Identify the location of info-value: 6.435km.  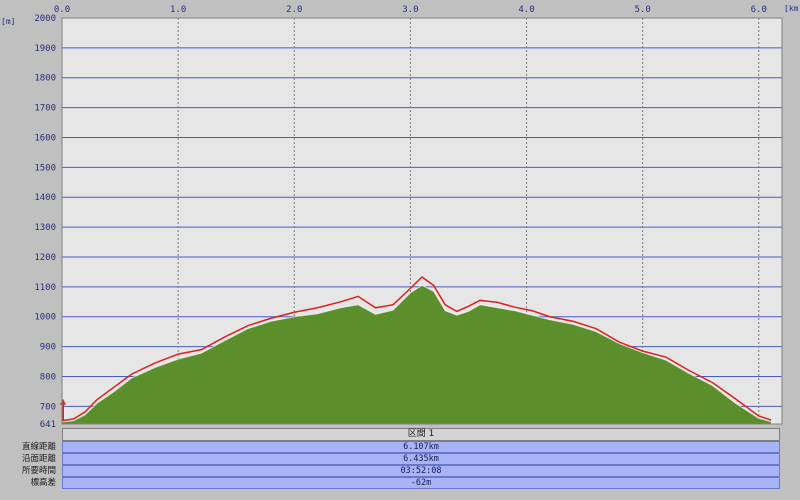
(421, 459).